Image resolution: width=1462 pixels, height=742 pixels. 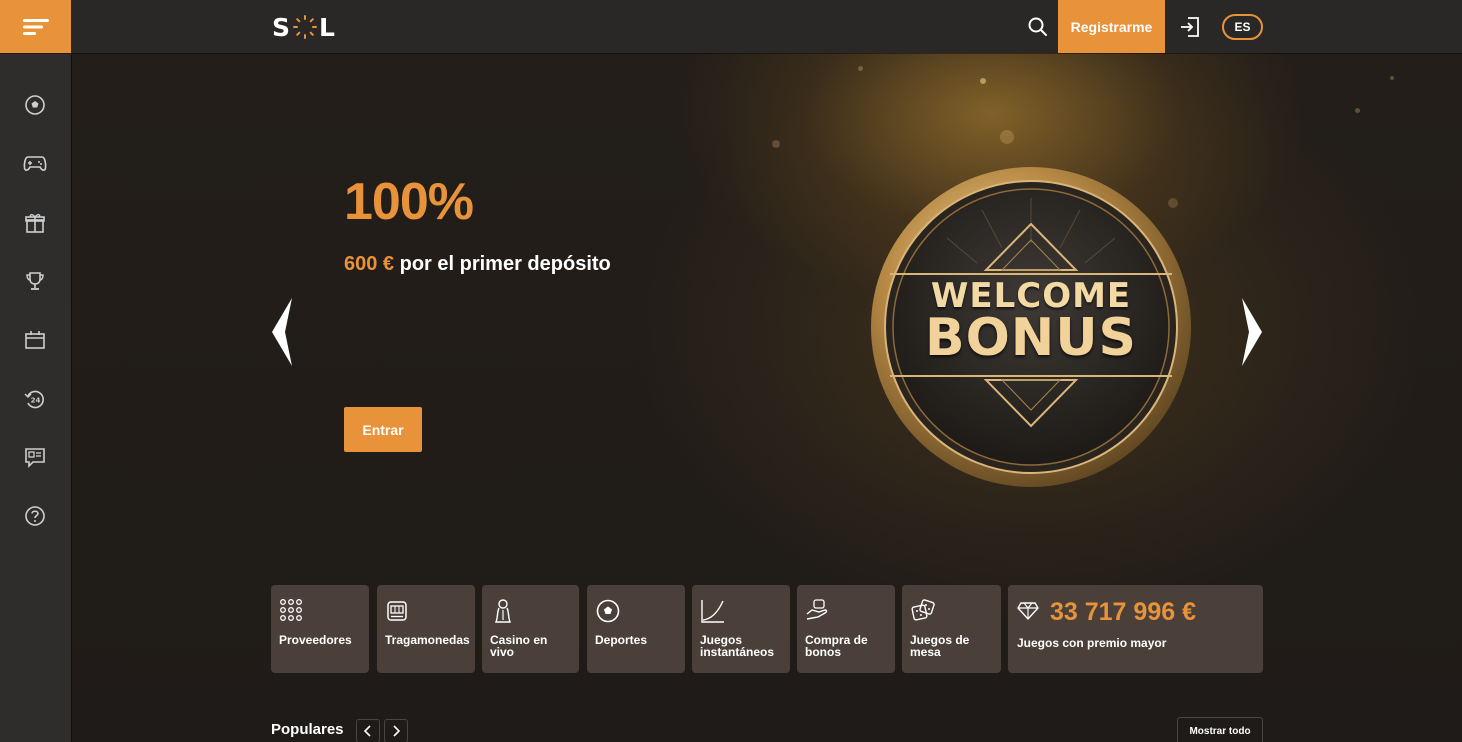 I want to click on slot-machine-icon, so click(x=397, y=611).